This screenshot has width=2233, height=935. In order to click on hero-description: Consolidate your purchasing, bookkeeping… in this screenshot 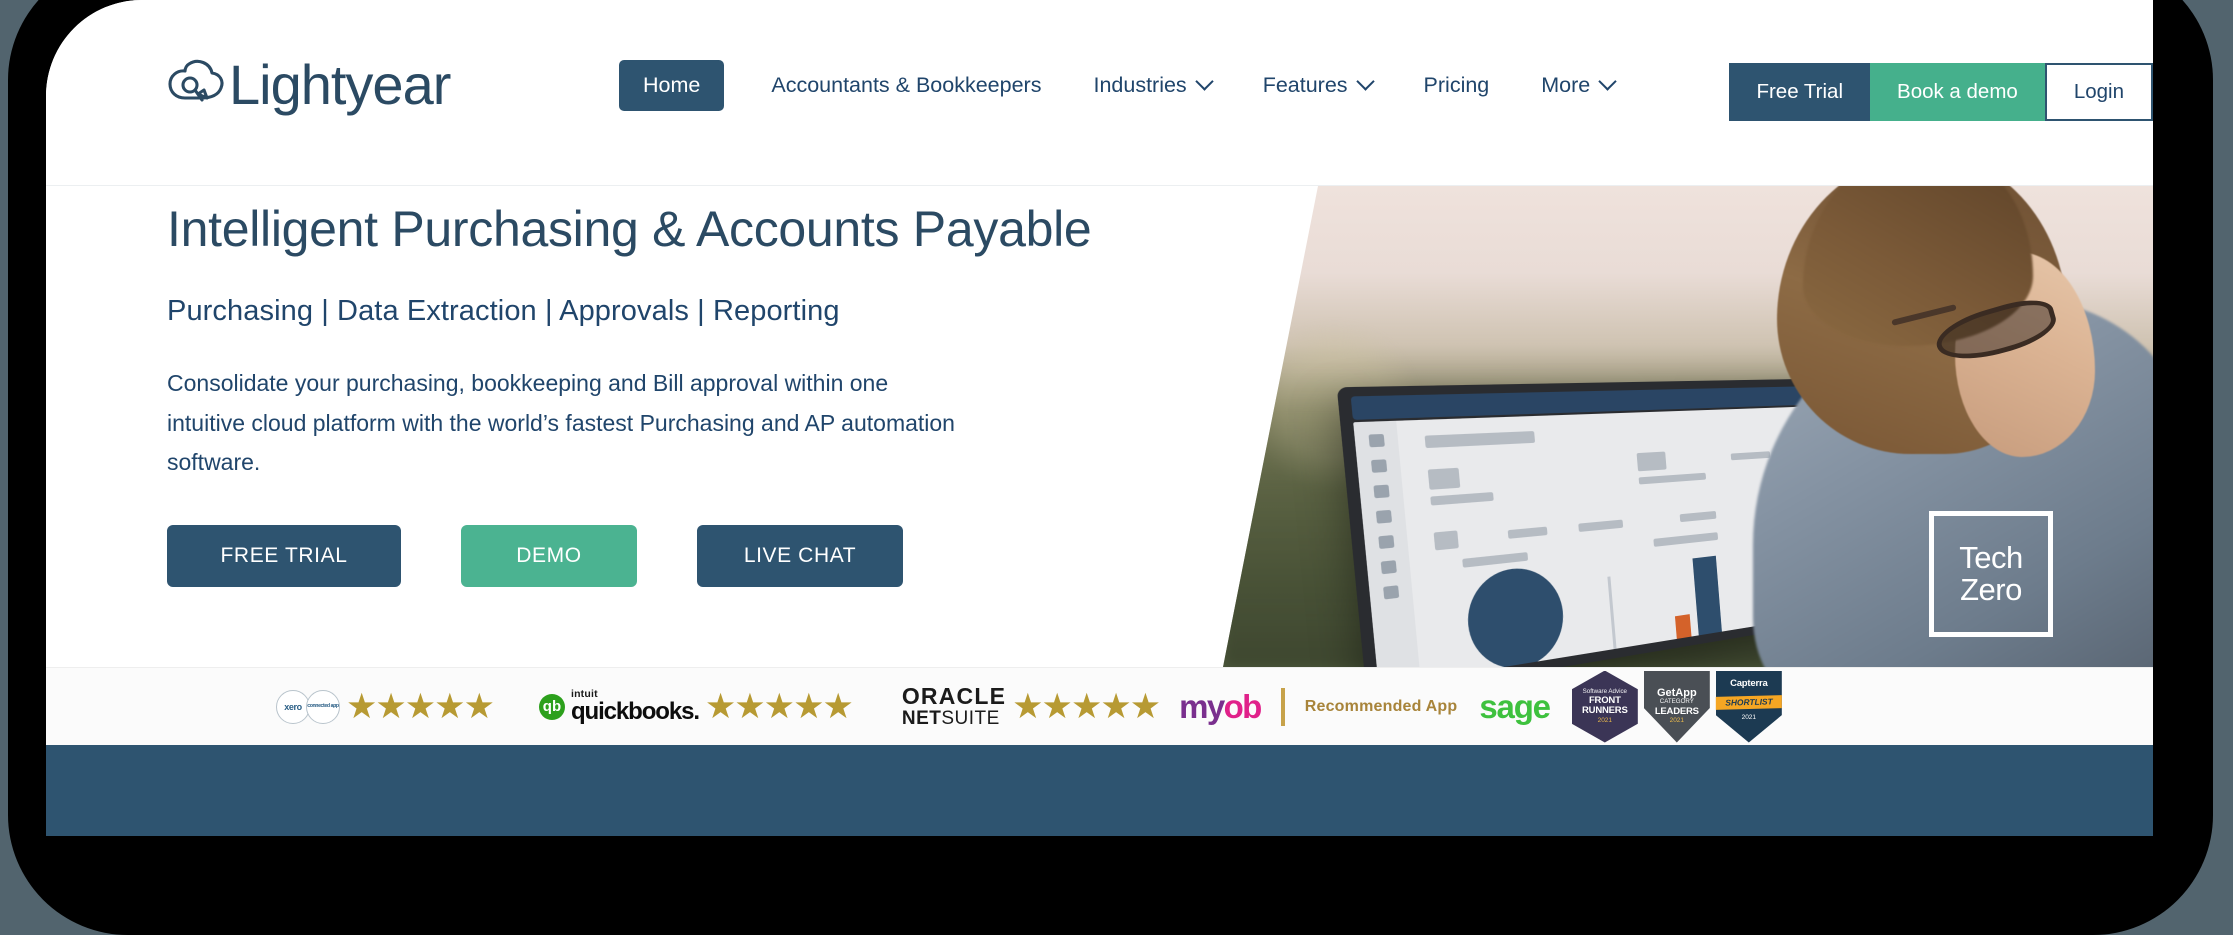, I will do `click(561, 423)`.